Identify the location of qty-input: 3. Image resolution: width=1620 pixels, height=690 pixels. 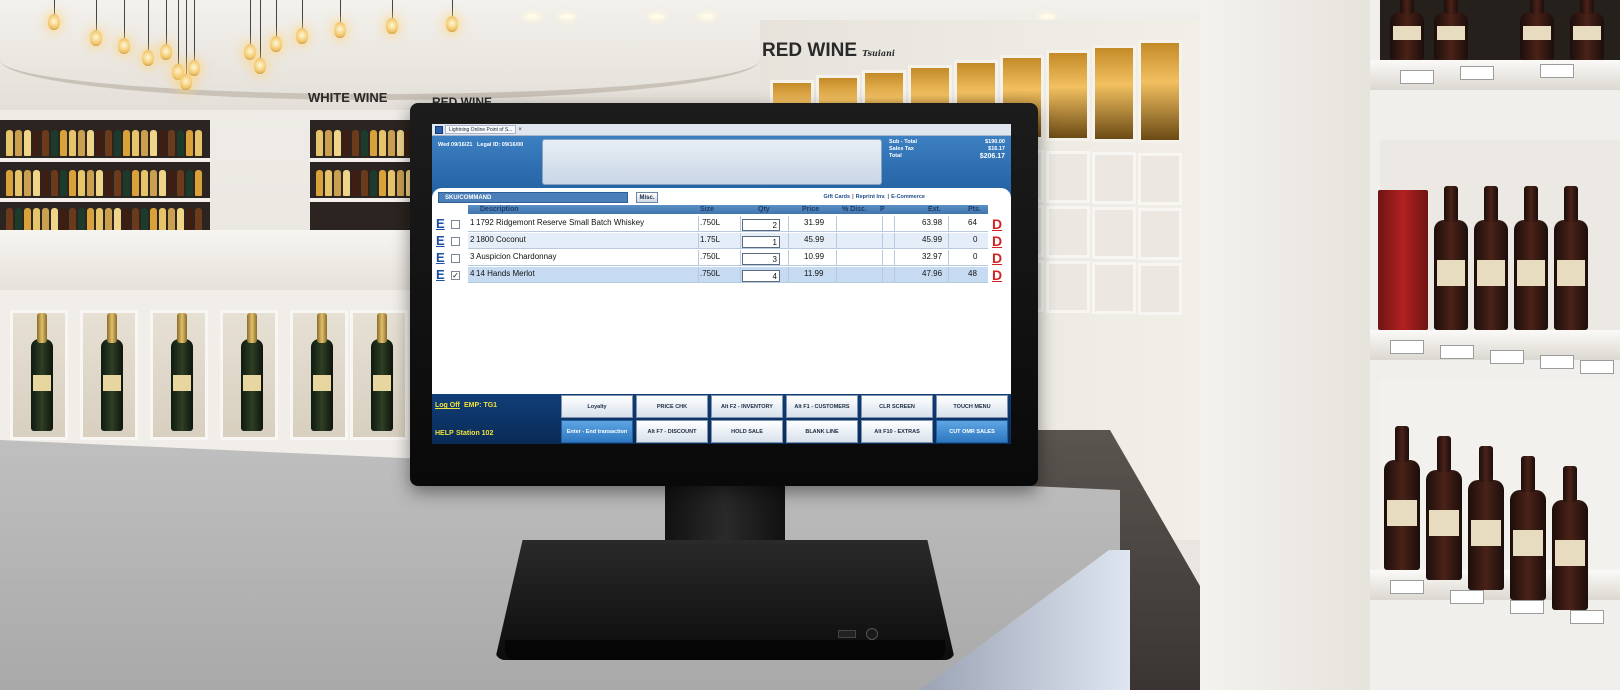
(761, 259).